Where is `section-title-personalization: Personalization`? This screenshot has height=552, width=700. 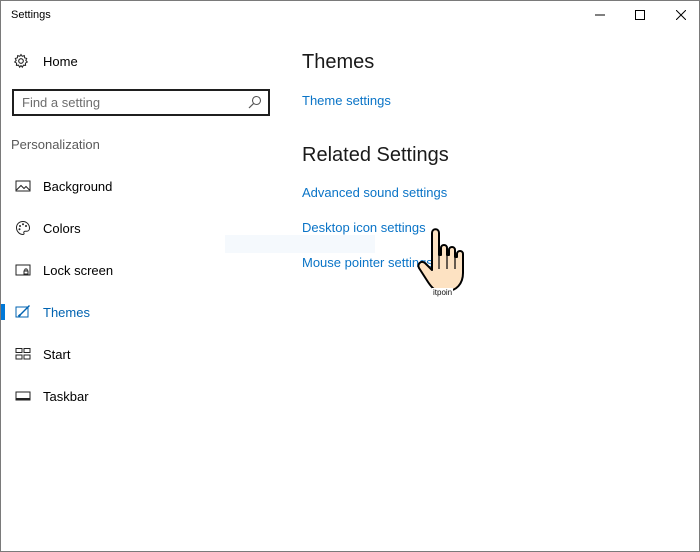
section-title-personalization: Personalization is located at coordinates (55, 144).